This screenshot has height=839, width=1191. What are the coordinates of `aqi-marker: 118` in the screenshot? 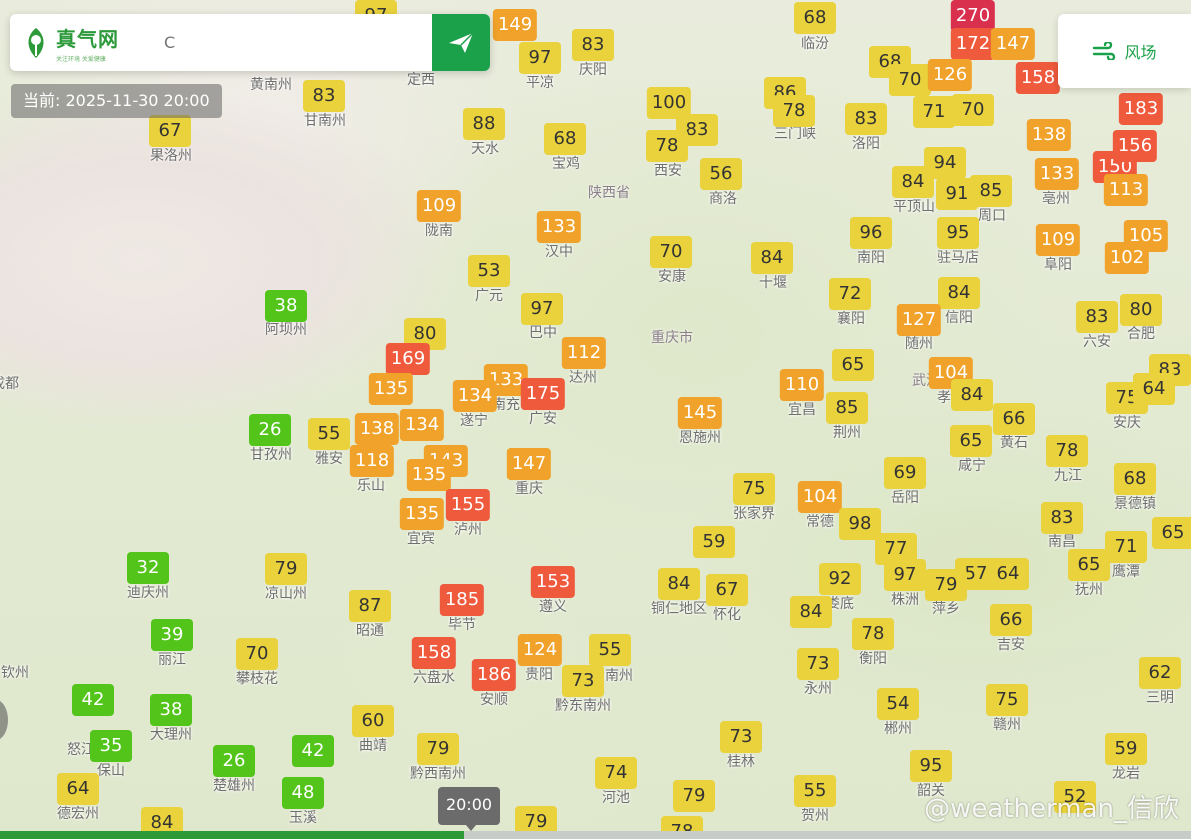 It's located at (372, 461).